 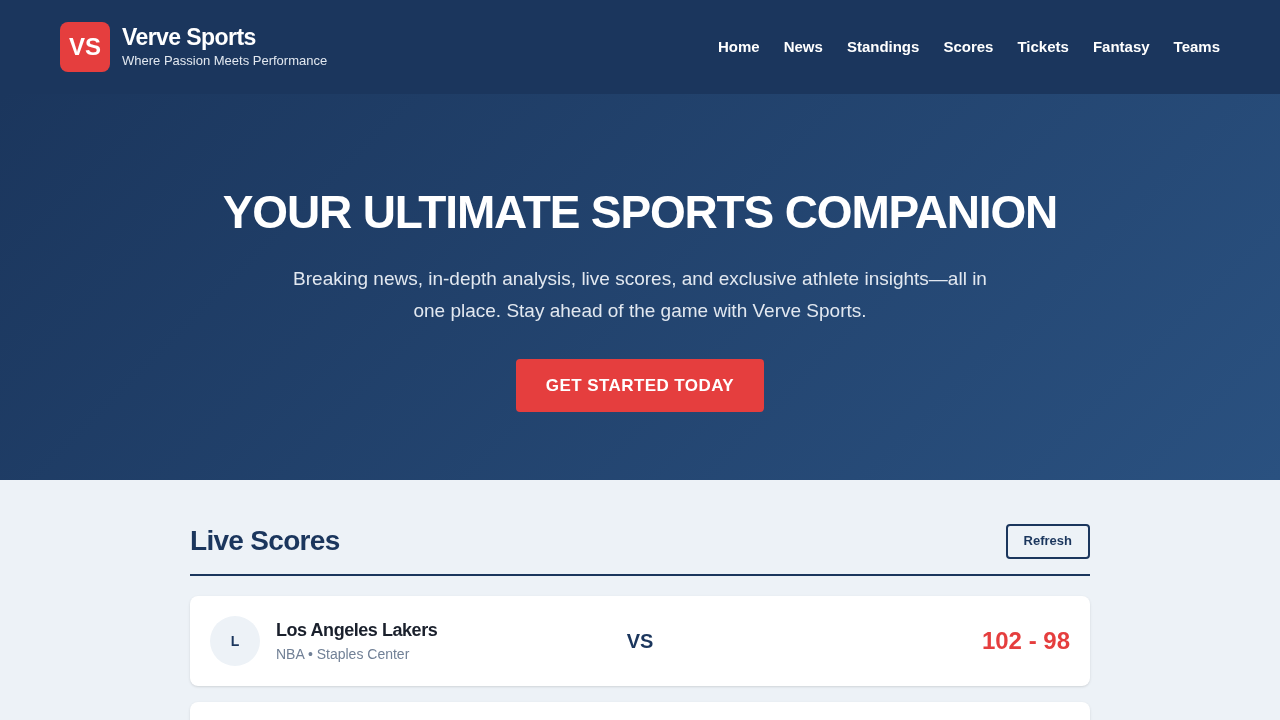 What do you see at coordinates (968, 47) in the screenshot?
I see `nav-link: Scores` at bounding box center [968, 47].